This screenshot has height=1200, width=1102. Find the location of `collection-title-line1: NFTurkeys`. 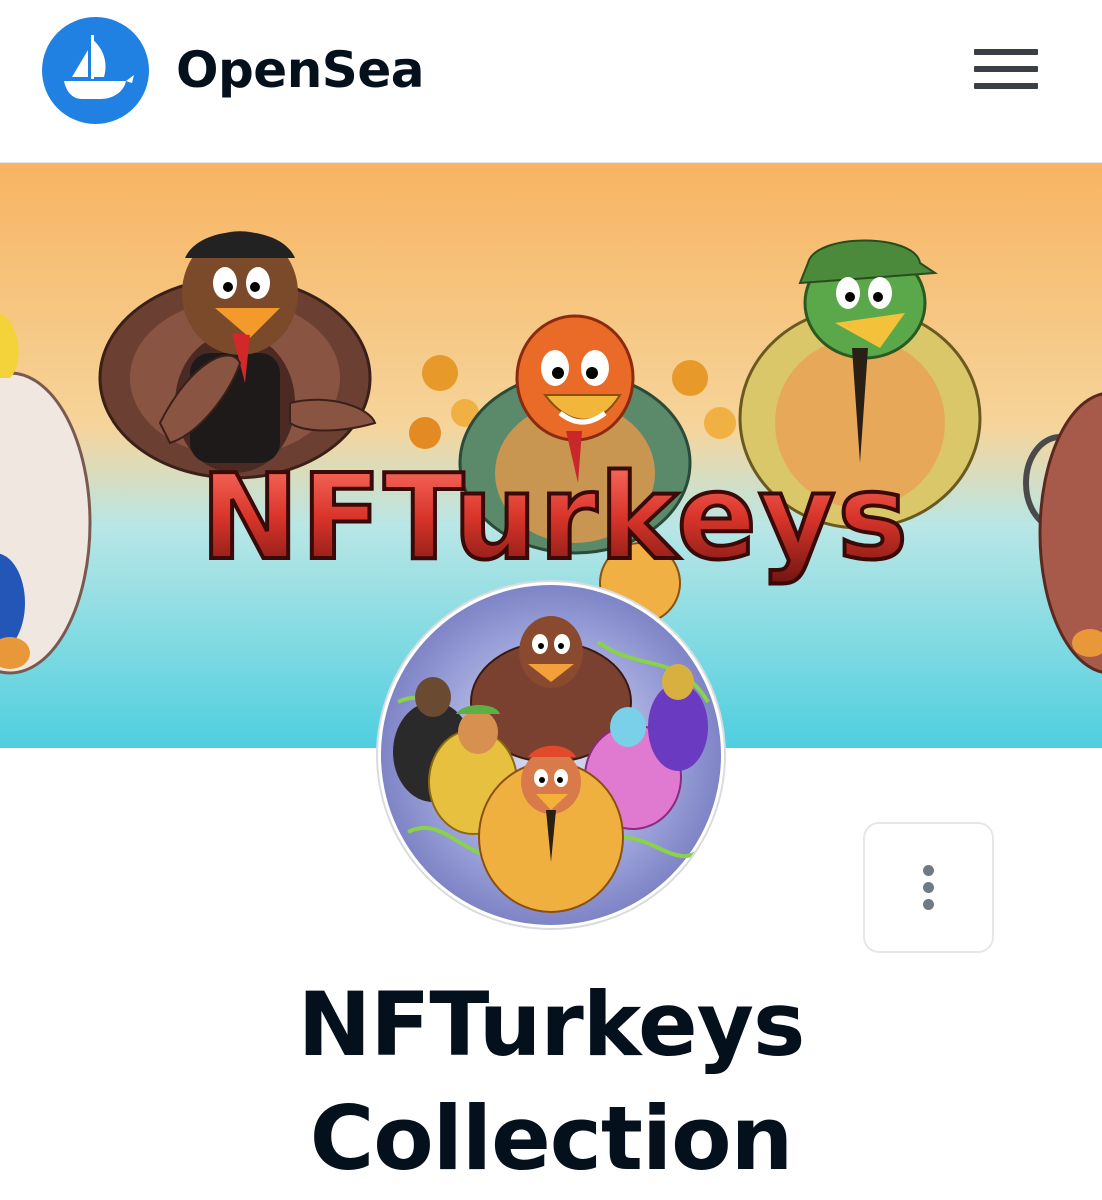

collection-title-line1: NFTurkeys is located at coordinates (551, 1024).